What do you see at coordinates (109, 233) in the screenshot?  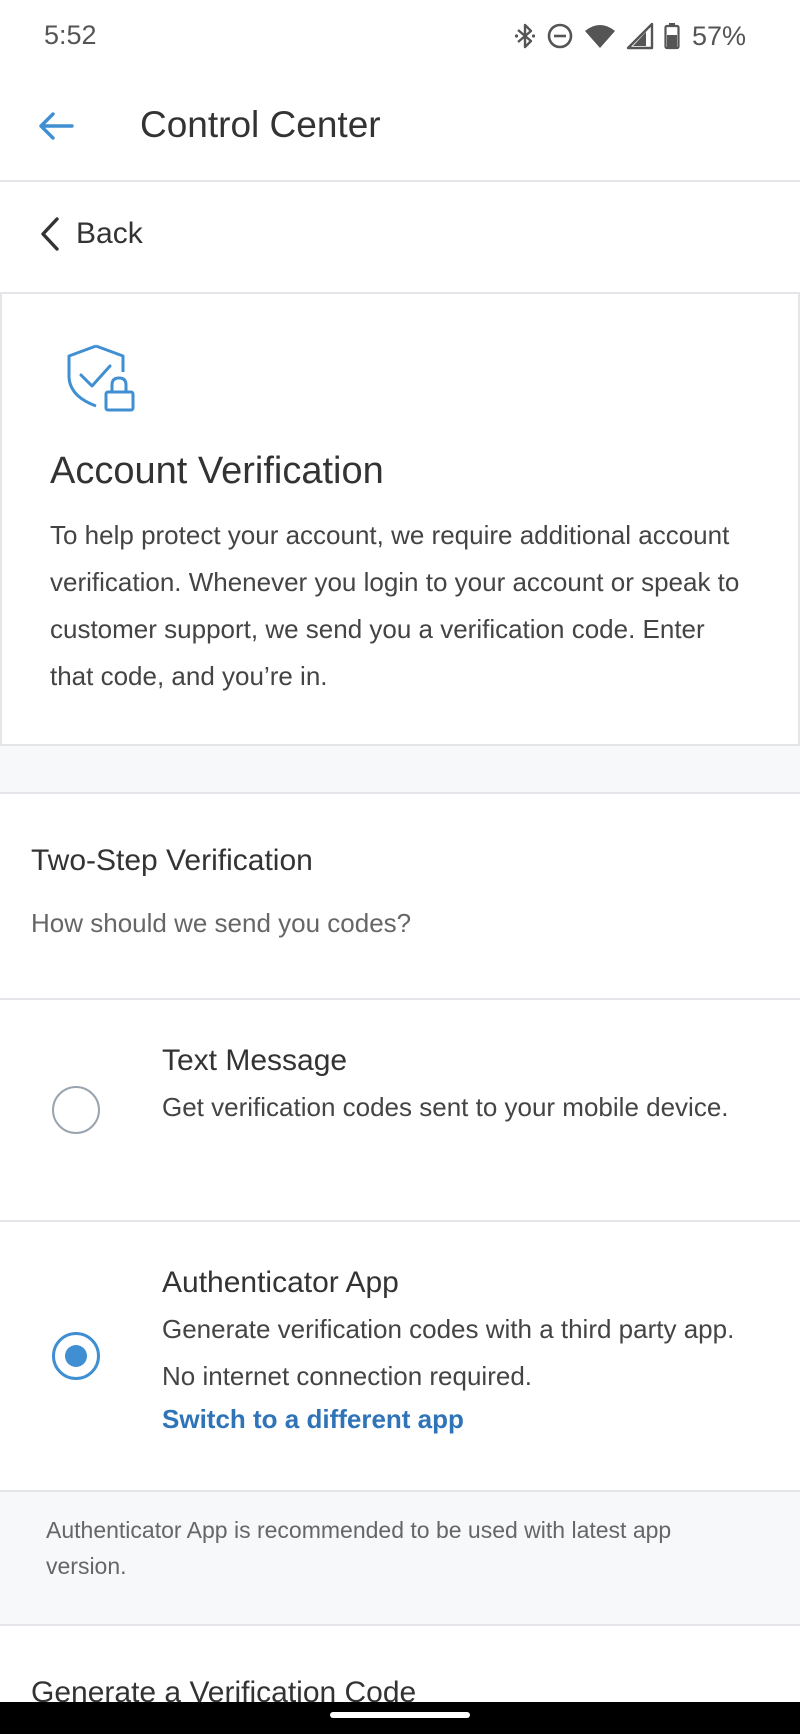 I see `back-label: Back` at bounding box center [109, 233].